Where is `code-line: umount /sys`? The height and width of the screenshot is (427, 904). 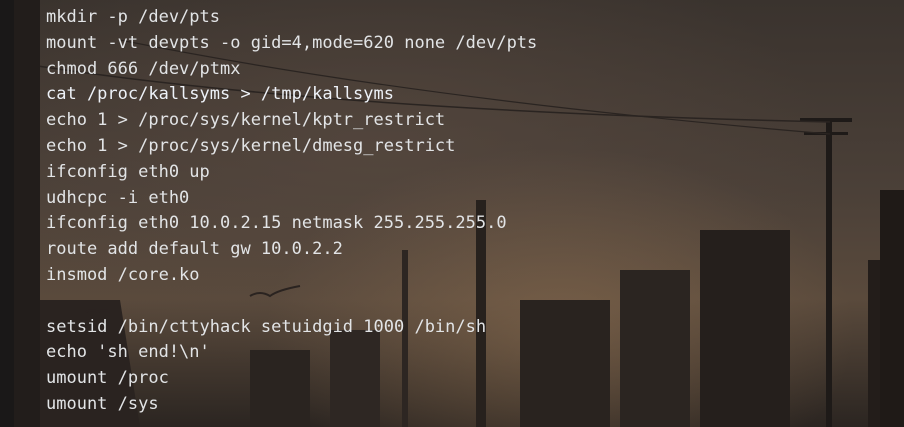
code-line: umount /sys is located at coordinates (291, 405).